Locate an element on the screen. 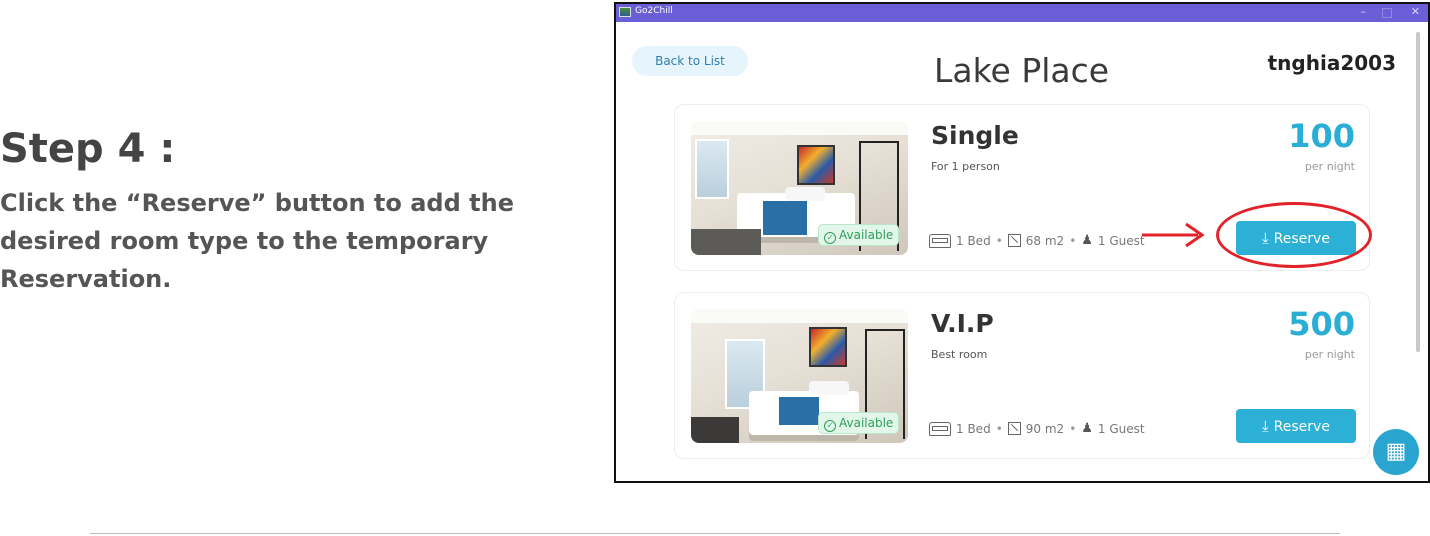 Image resolution: width=1430 pixels, height=536 pixels. room-amenities: 1 Bed • 68 m2 • ♟ 1 Guest is located at coordinates (1037, 240).